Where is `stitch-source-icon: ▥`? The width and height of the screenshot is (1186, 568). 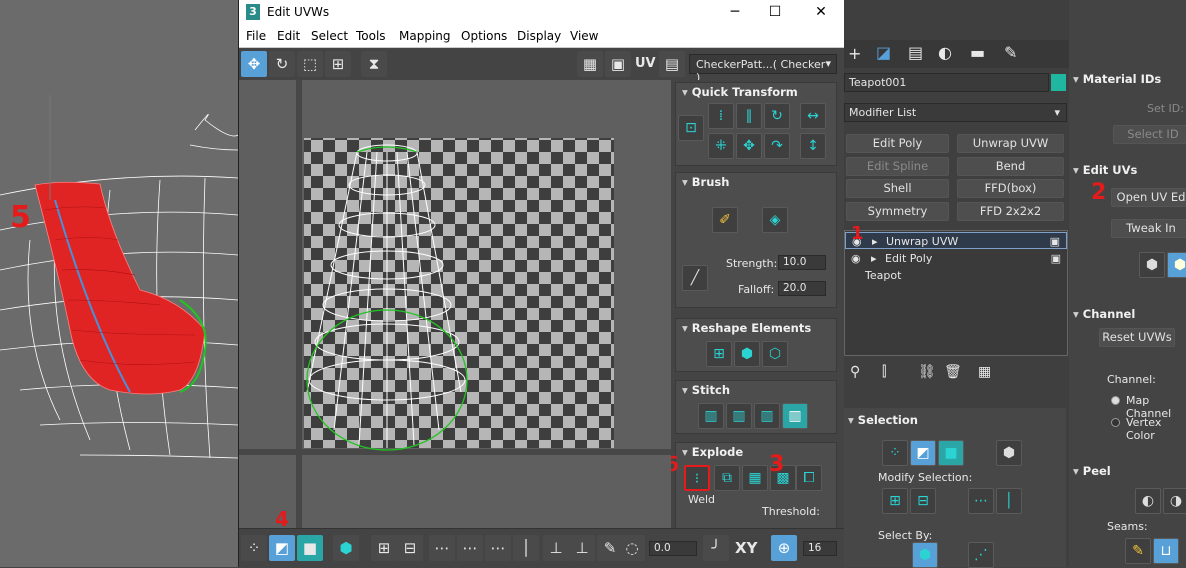 stitch-source-icon: ▥ is located at coordinates (739, 416).